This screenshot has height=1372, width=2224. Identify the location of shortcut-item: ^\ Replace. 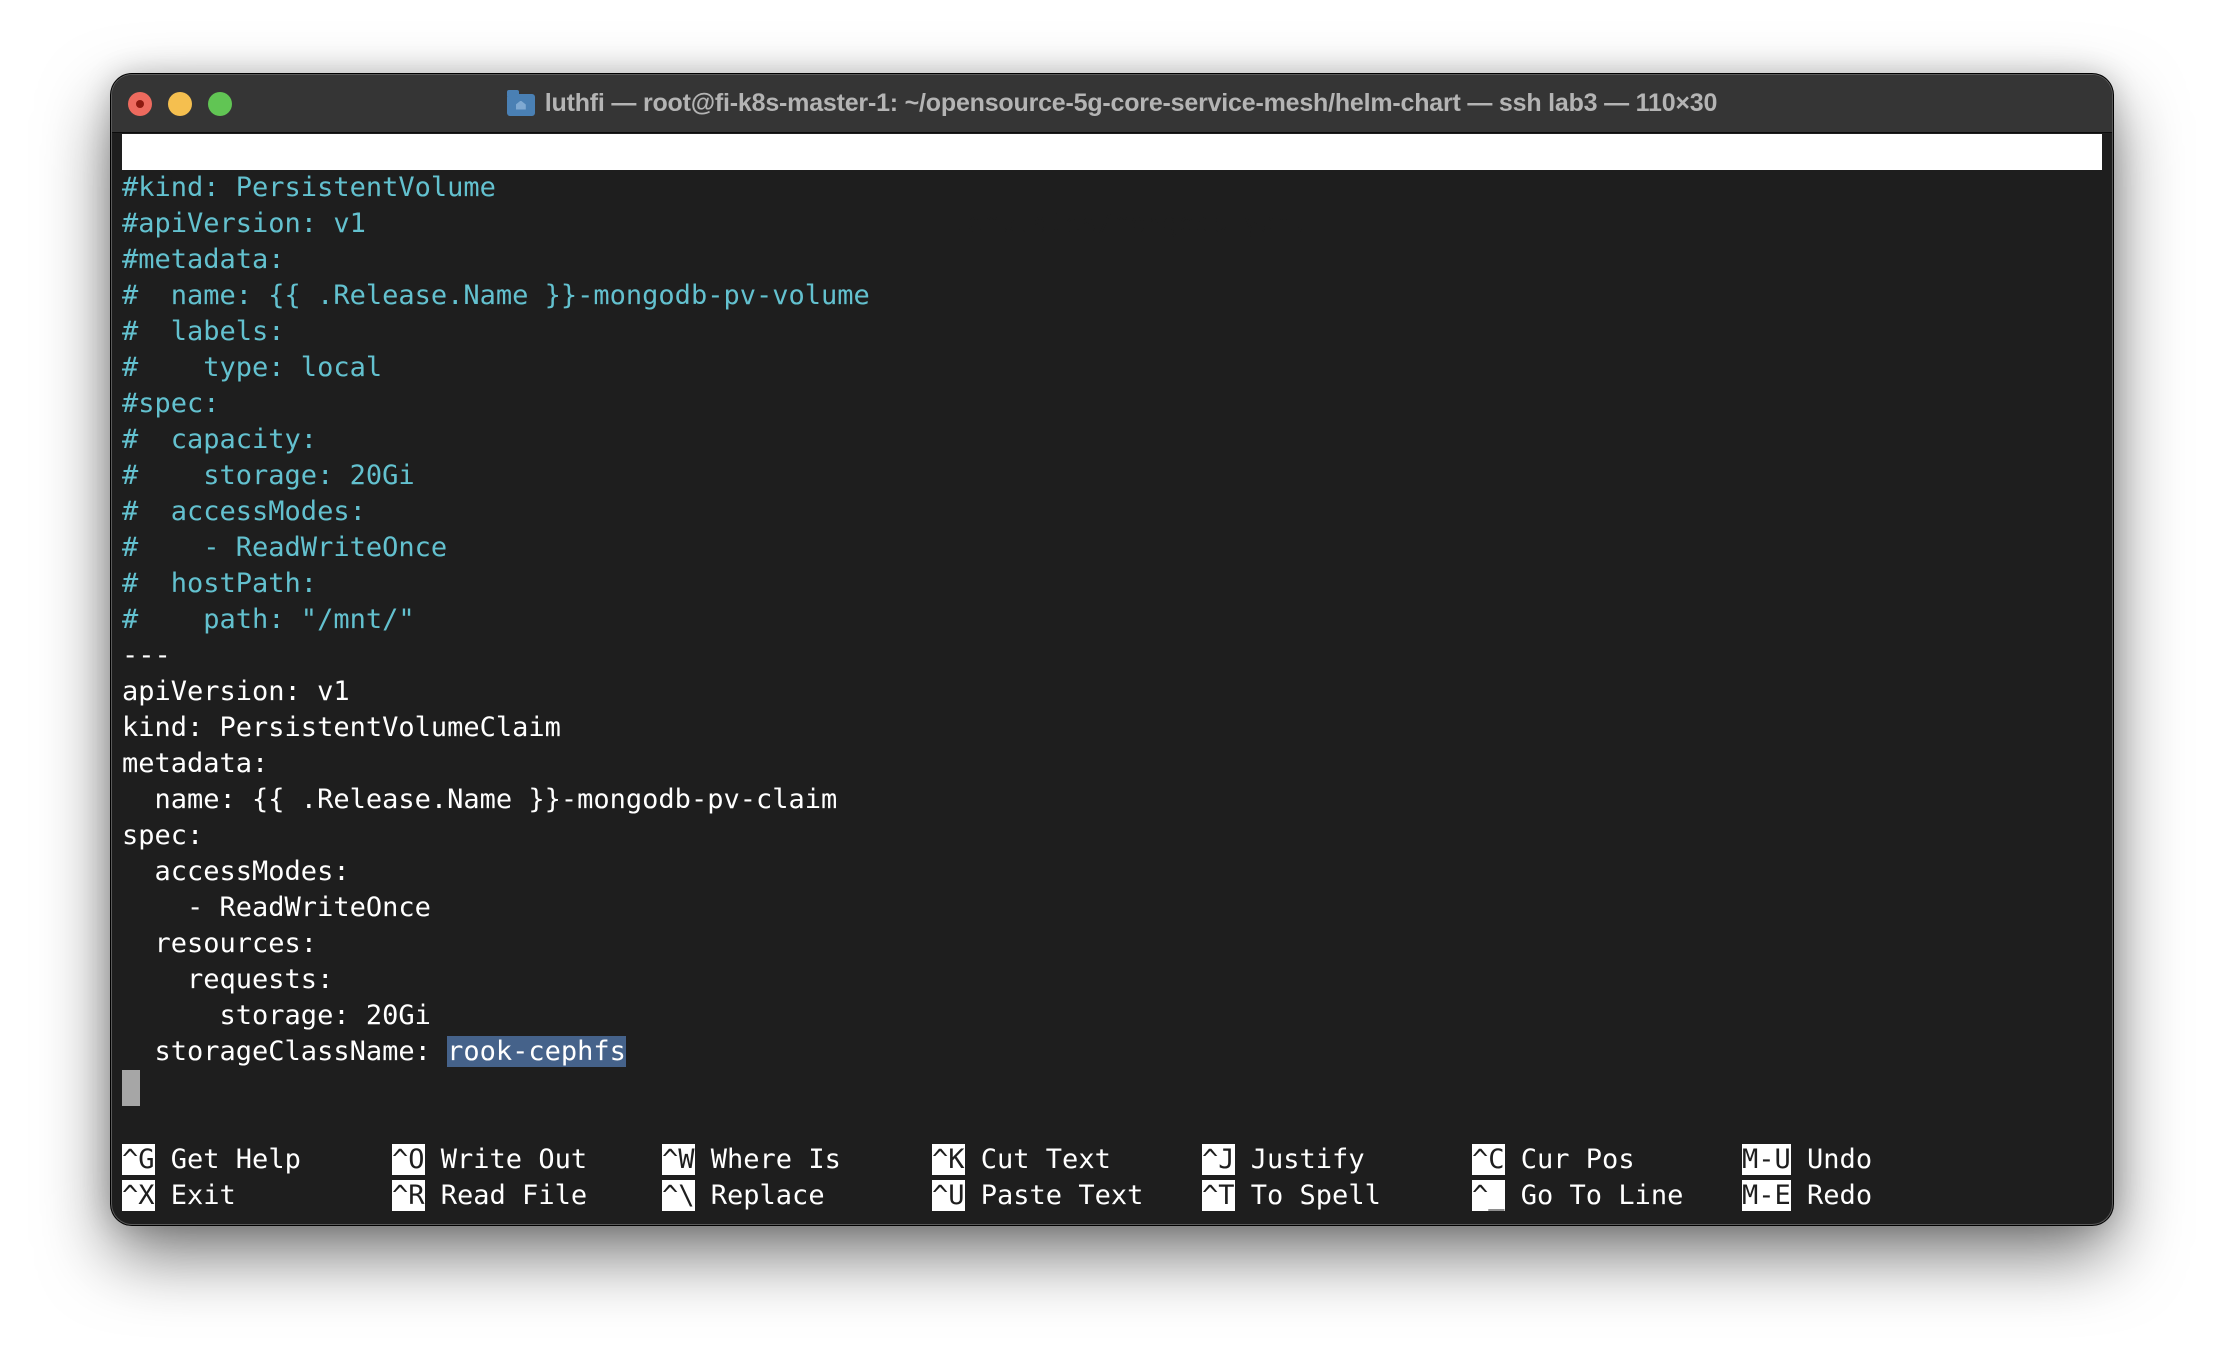
(743, 1196).